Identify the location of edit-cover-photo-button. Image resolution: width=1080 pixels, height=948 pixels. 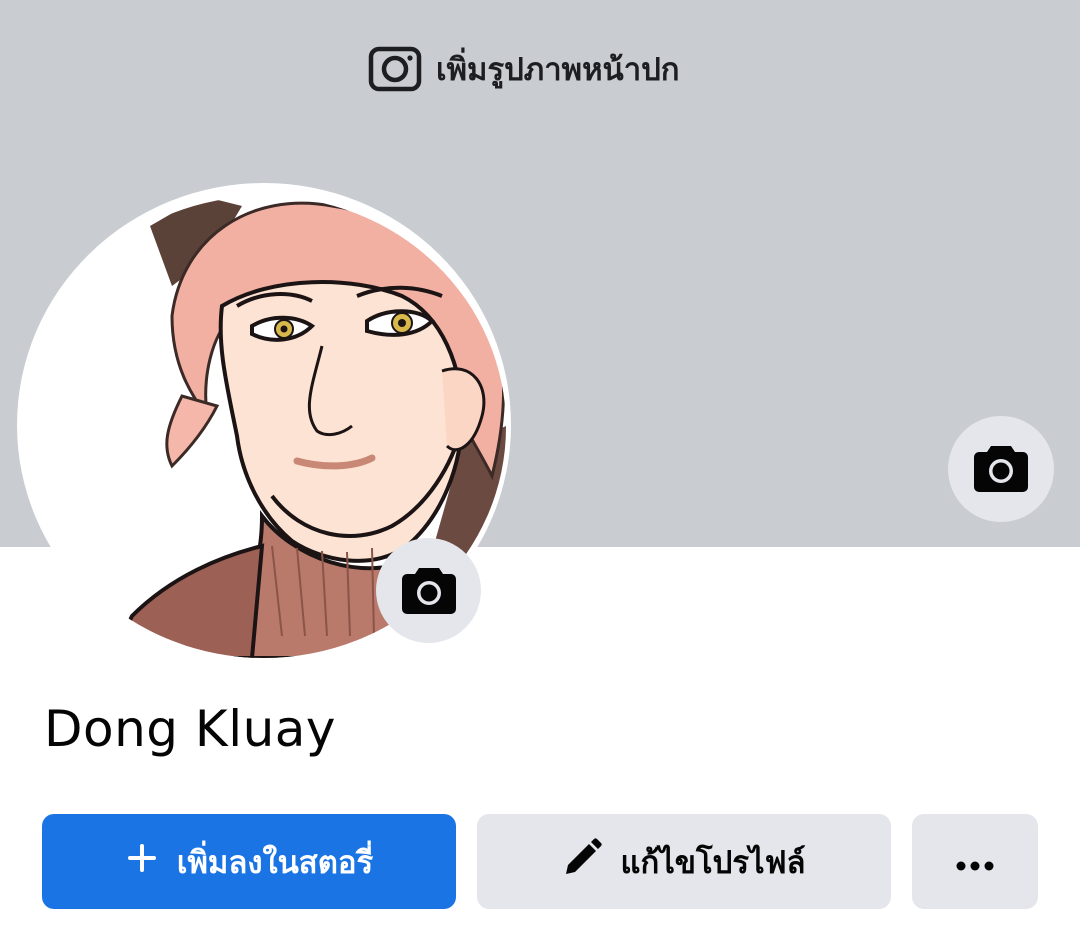
(1001, 469).